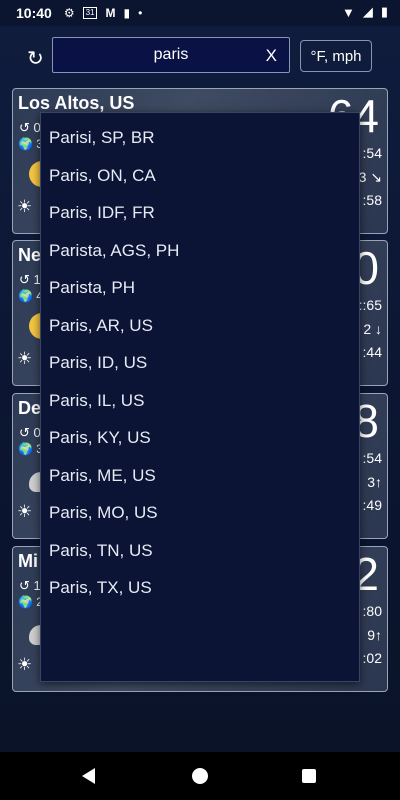 Image resolution: width=400 pixels, height=800 pixels. I want to click on card-value: :49, so click(372, 505).